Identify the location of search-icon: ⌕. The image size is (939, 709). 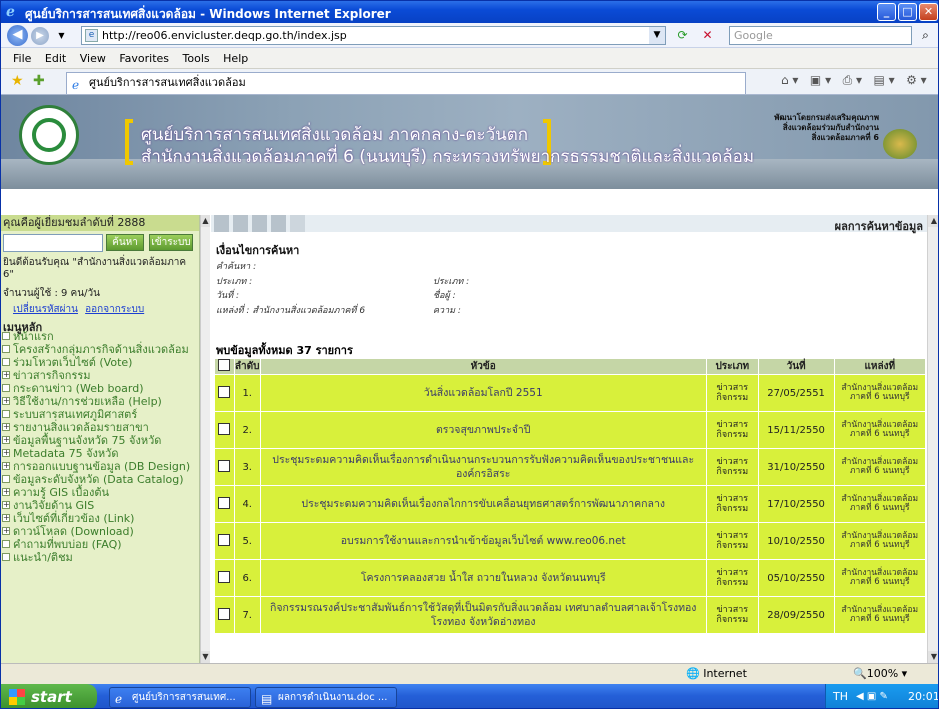
(925, 35).